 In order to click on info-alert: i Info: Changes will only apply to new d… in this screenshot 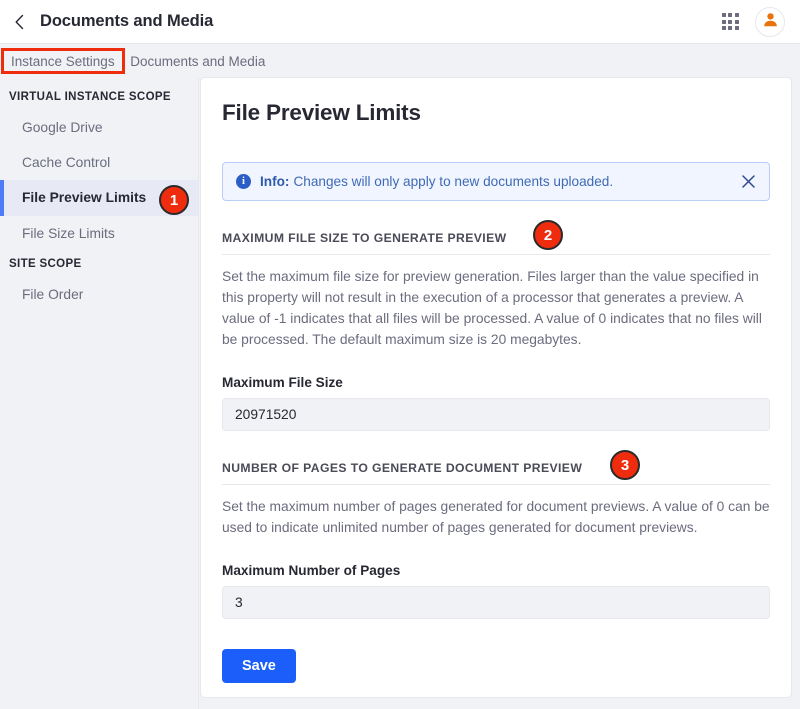, I will do `click(496, 181)`.